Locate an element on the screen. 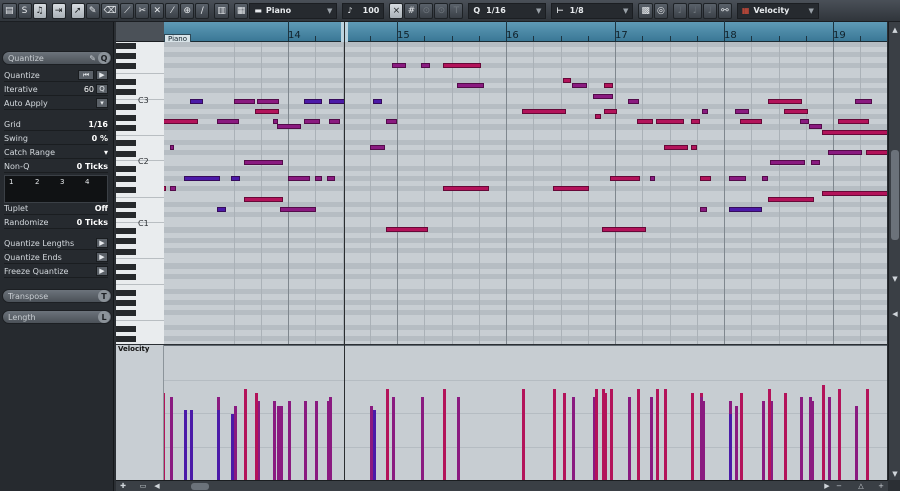  drum-note-a-icon: ♩ is located at coordinates (679, 10).